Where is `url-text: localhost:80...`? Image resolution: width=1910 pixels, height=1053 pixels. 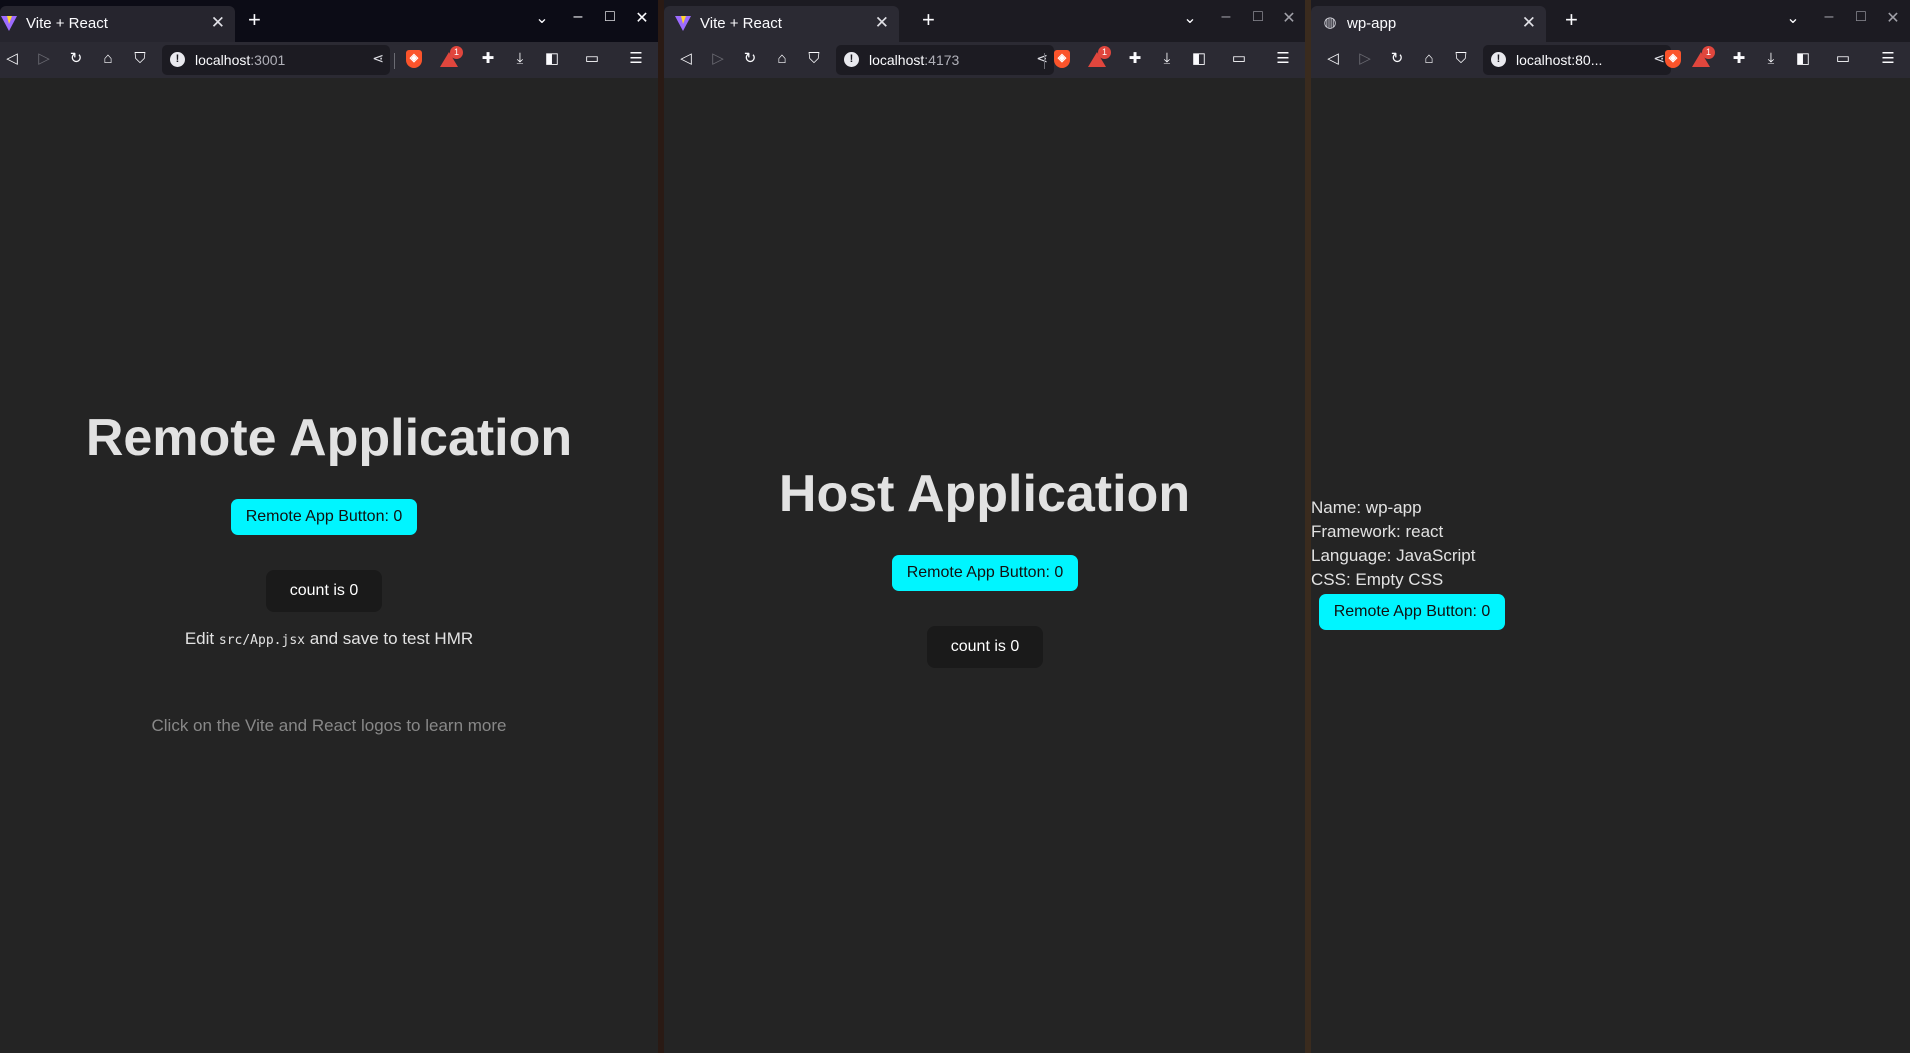
url-text: localhost:80... is located at coordinates (1559, 60).